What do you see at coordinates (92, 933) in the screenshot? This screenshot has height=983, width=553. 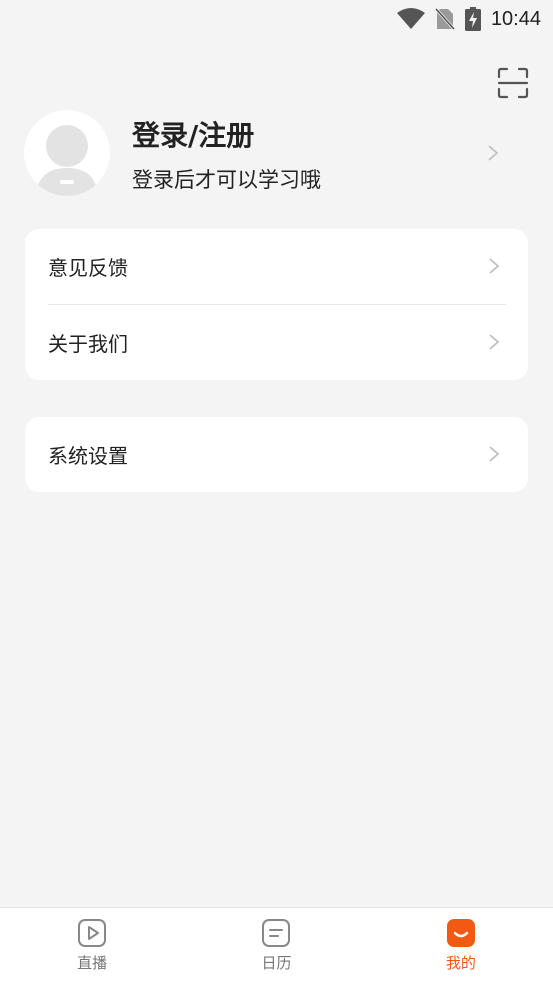 I see `live-play-icon` at bounding box center [92, 933].